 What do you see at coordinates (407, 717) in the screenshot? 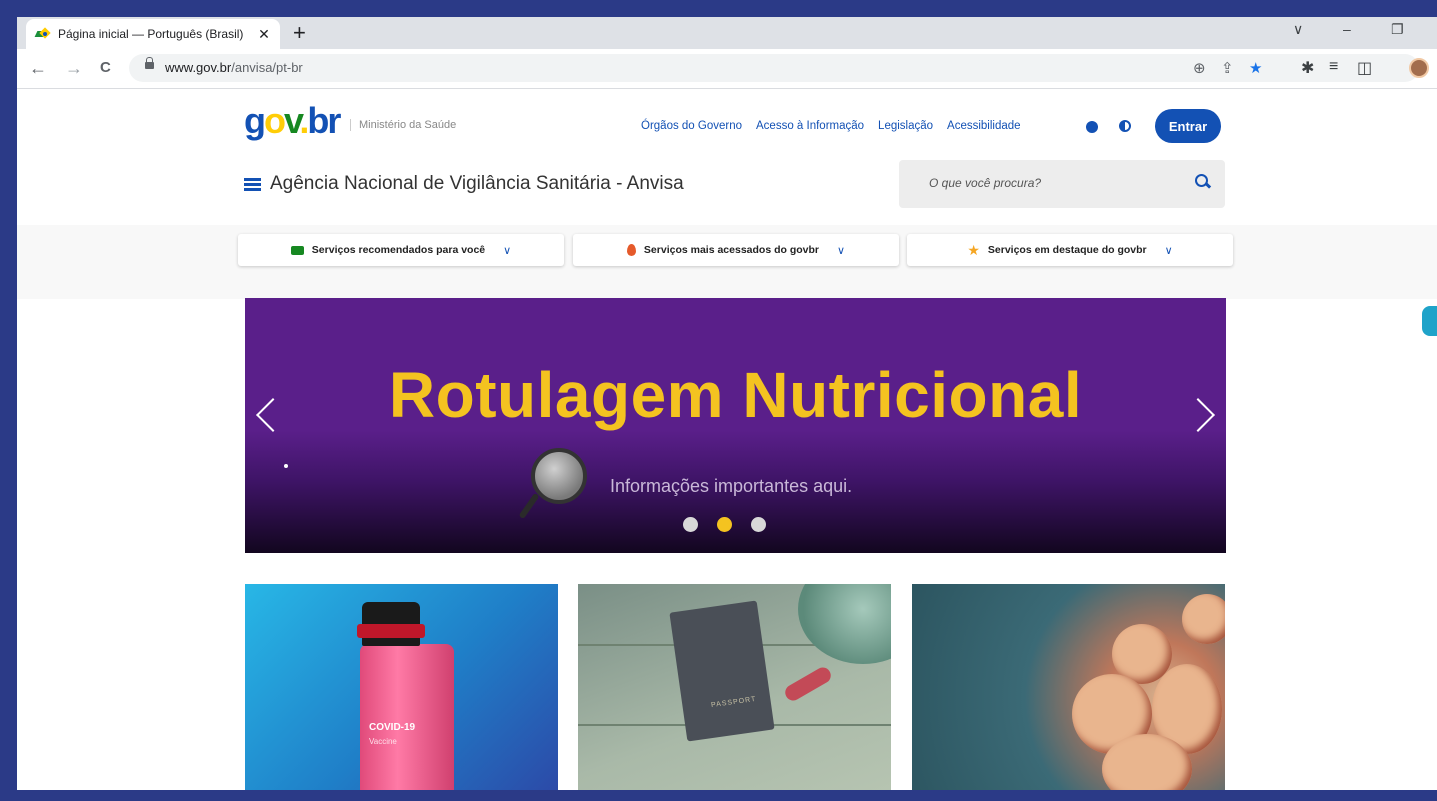
I see `vaccine-vial-image` at bounding box center [407, 717].